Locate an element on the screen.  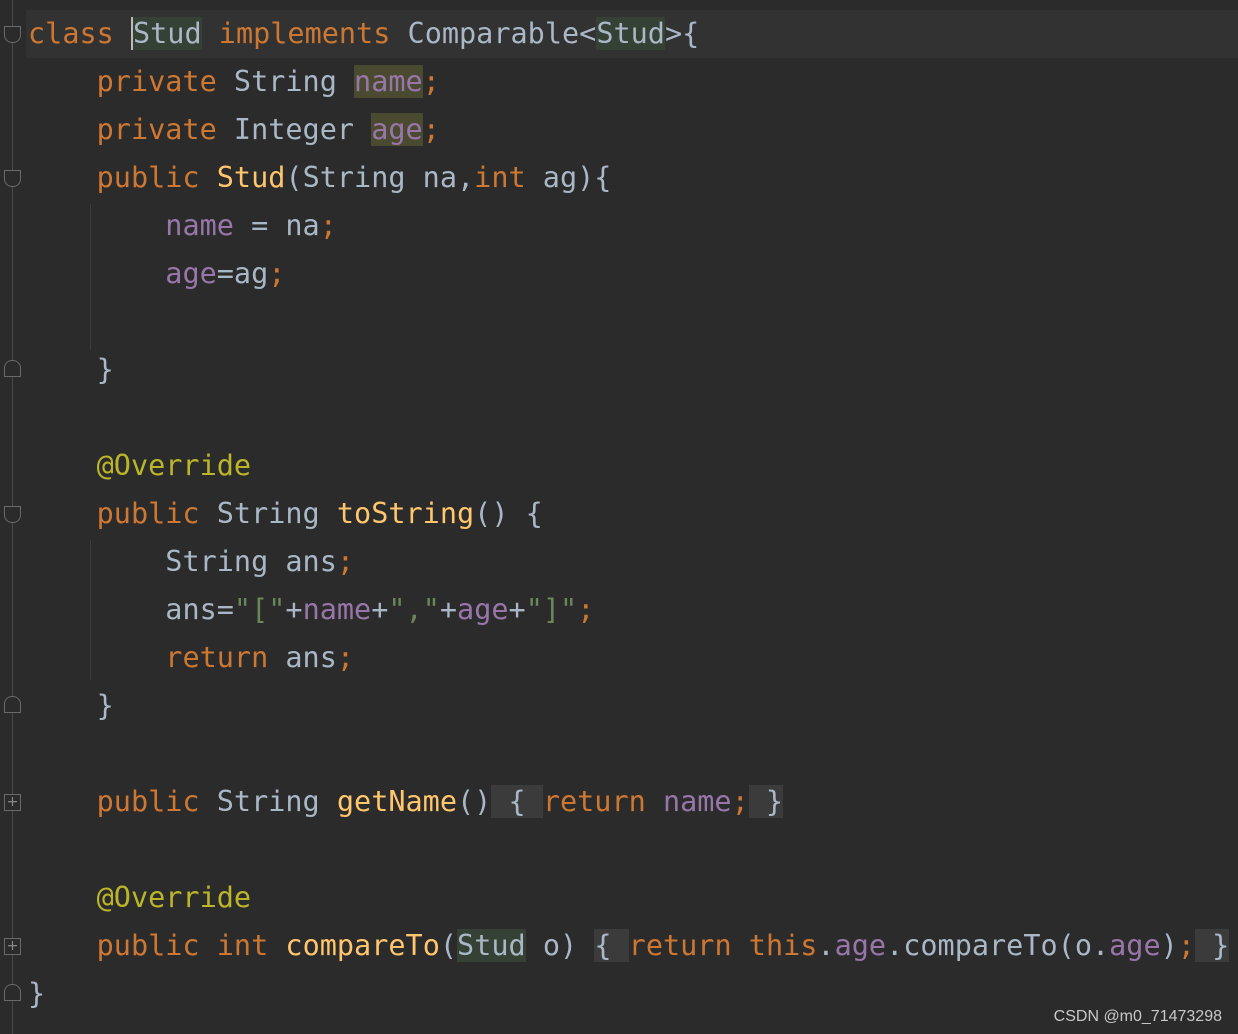
interface-name: Comparable is located at coordinates (493, 33).